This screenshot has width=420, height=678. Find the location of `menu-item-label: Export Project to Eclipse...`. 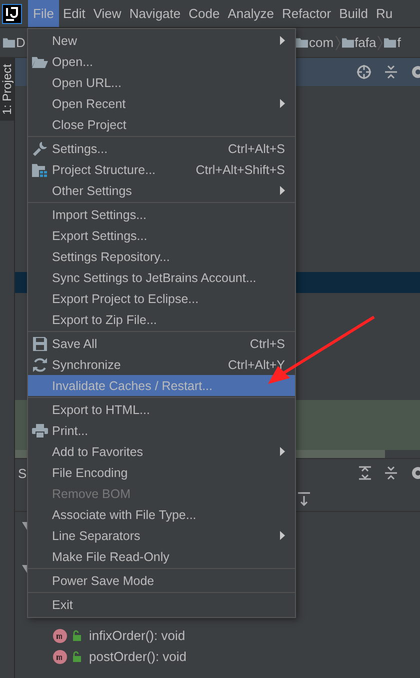

menu-item-label: Export Project to Eclipse... is located at coordinates (125, 299).